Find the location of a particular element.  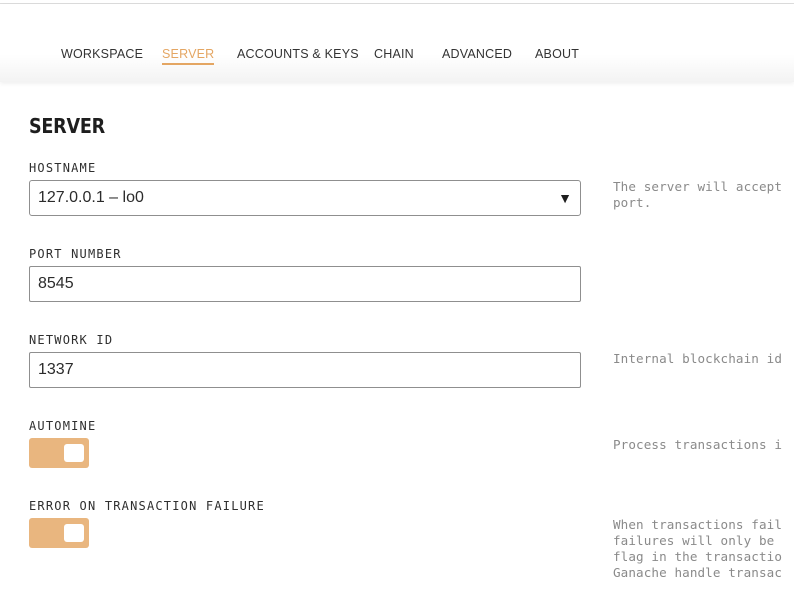

tab-chain: CHAIN is located at coordinates (394, 54).